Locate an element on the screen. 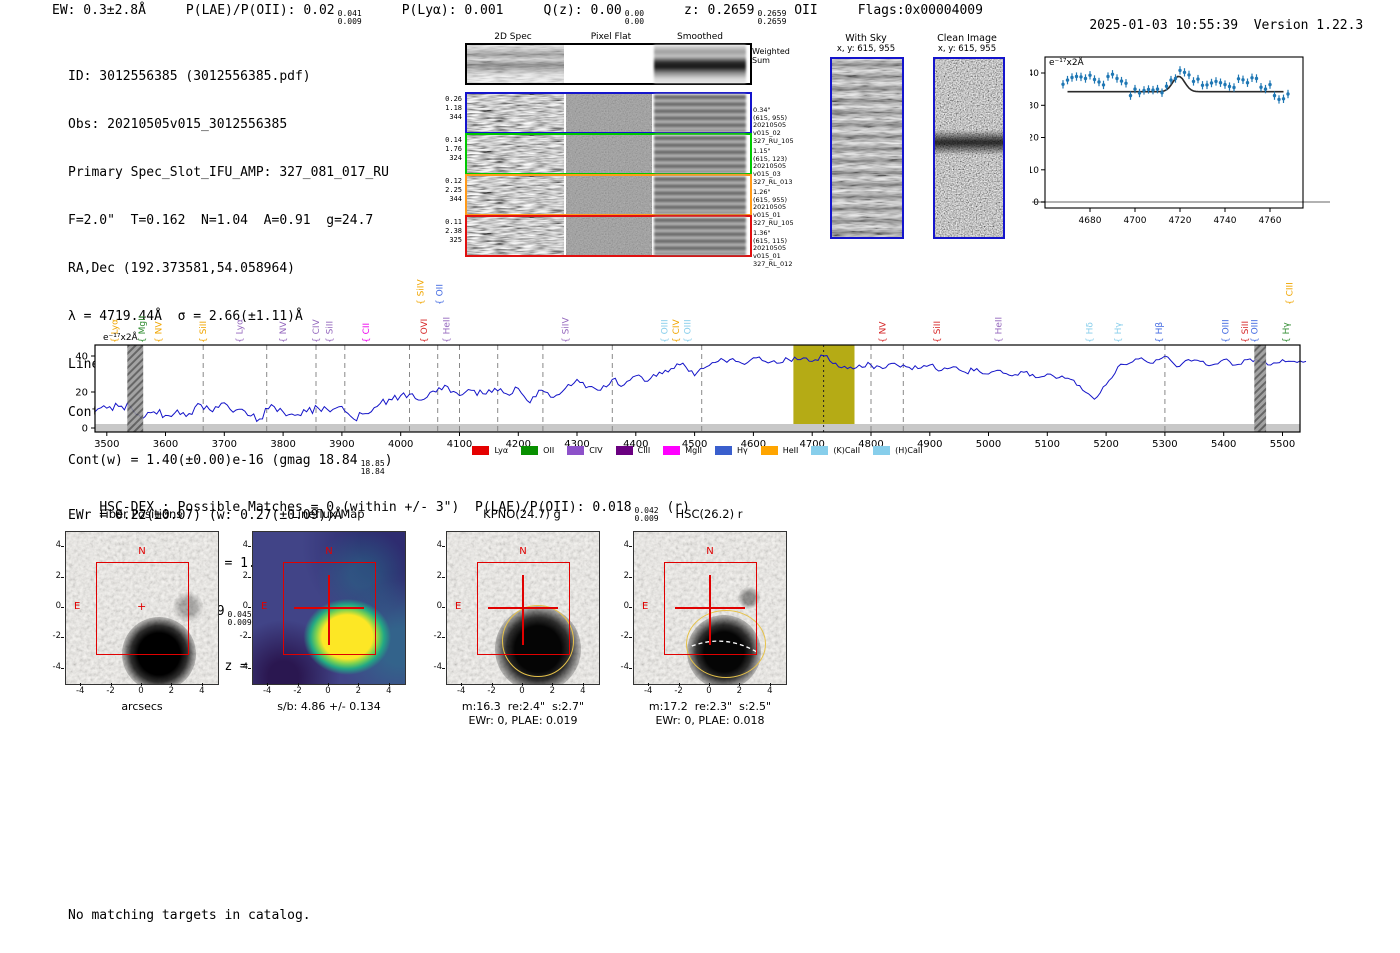 Image resolution: width=1400 pixels, height=953 pixels. svg-text: 4700 is located at coordinates (1135, 221).